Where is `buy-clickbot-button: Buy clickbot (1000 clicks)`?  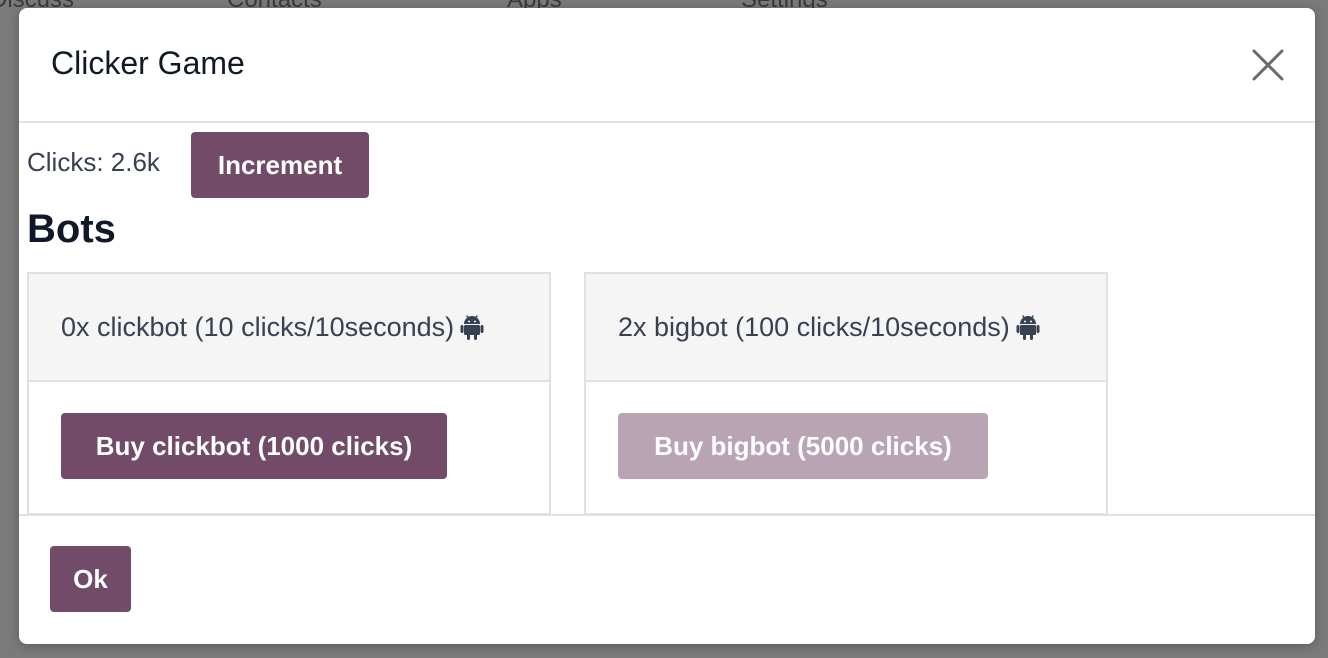
buy-clickbot-button: Buy clickbot (1000 clicks) is located at coordinates (254, 446).